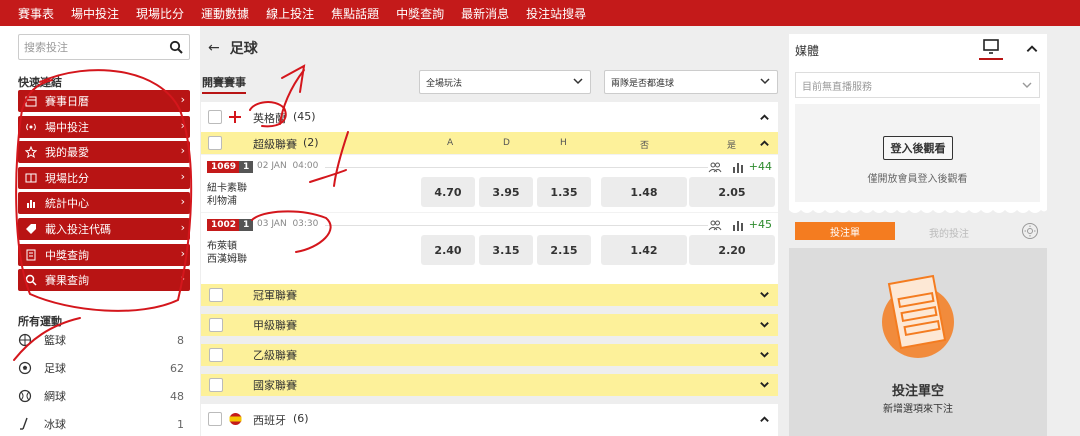 This screenshot has height=436, width=1080. I want to click on monitor-icon, so click(991, 47).